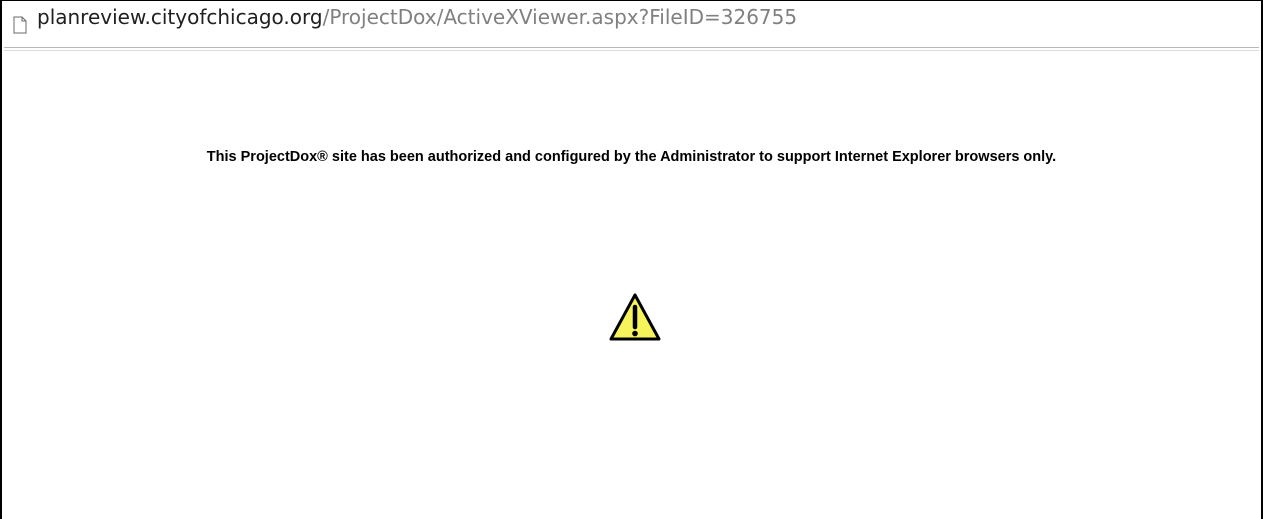 This screenshot has height=519, width=1263. Describe the element at coordinates (20, 25) in the screenshot. I see `page-icon` at that location.